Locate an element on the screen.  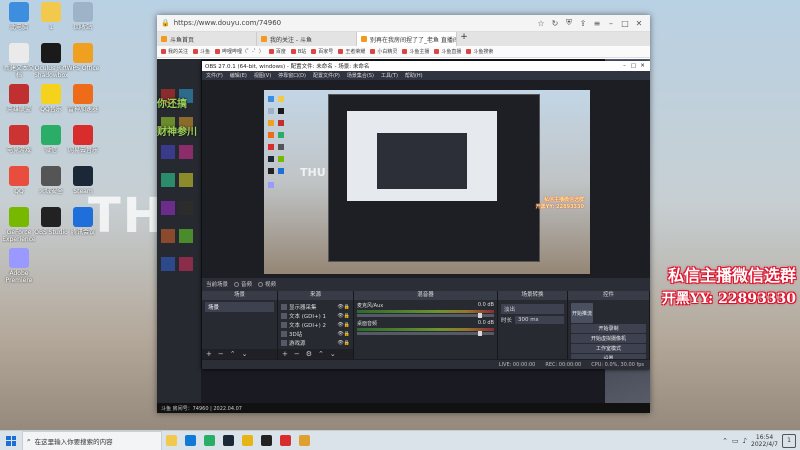
source-item: 游戏源 👁🔒 is located at coordinates (315, 342).